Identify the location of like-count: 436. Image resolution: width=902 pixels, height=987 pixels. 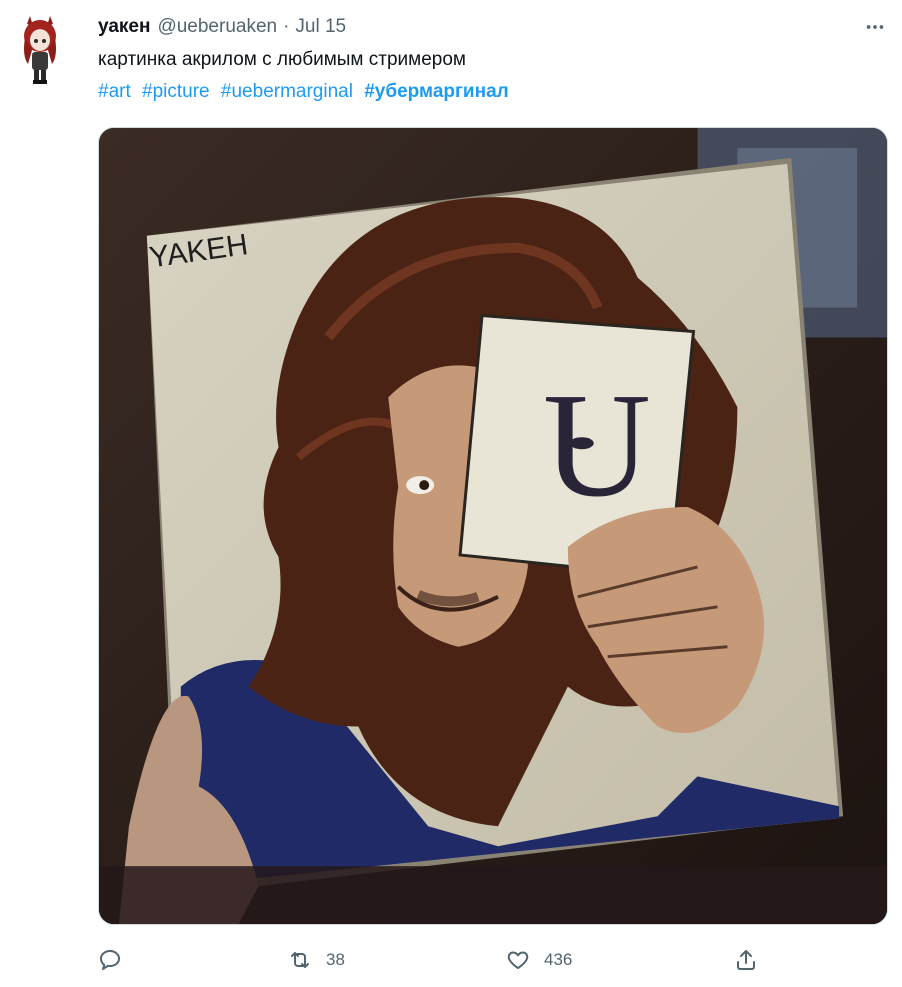
(558, 959).